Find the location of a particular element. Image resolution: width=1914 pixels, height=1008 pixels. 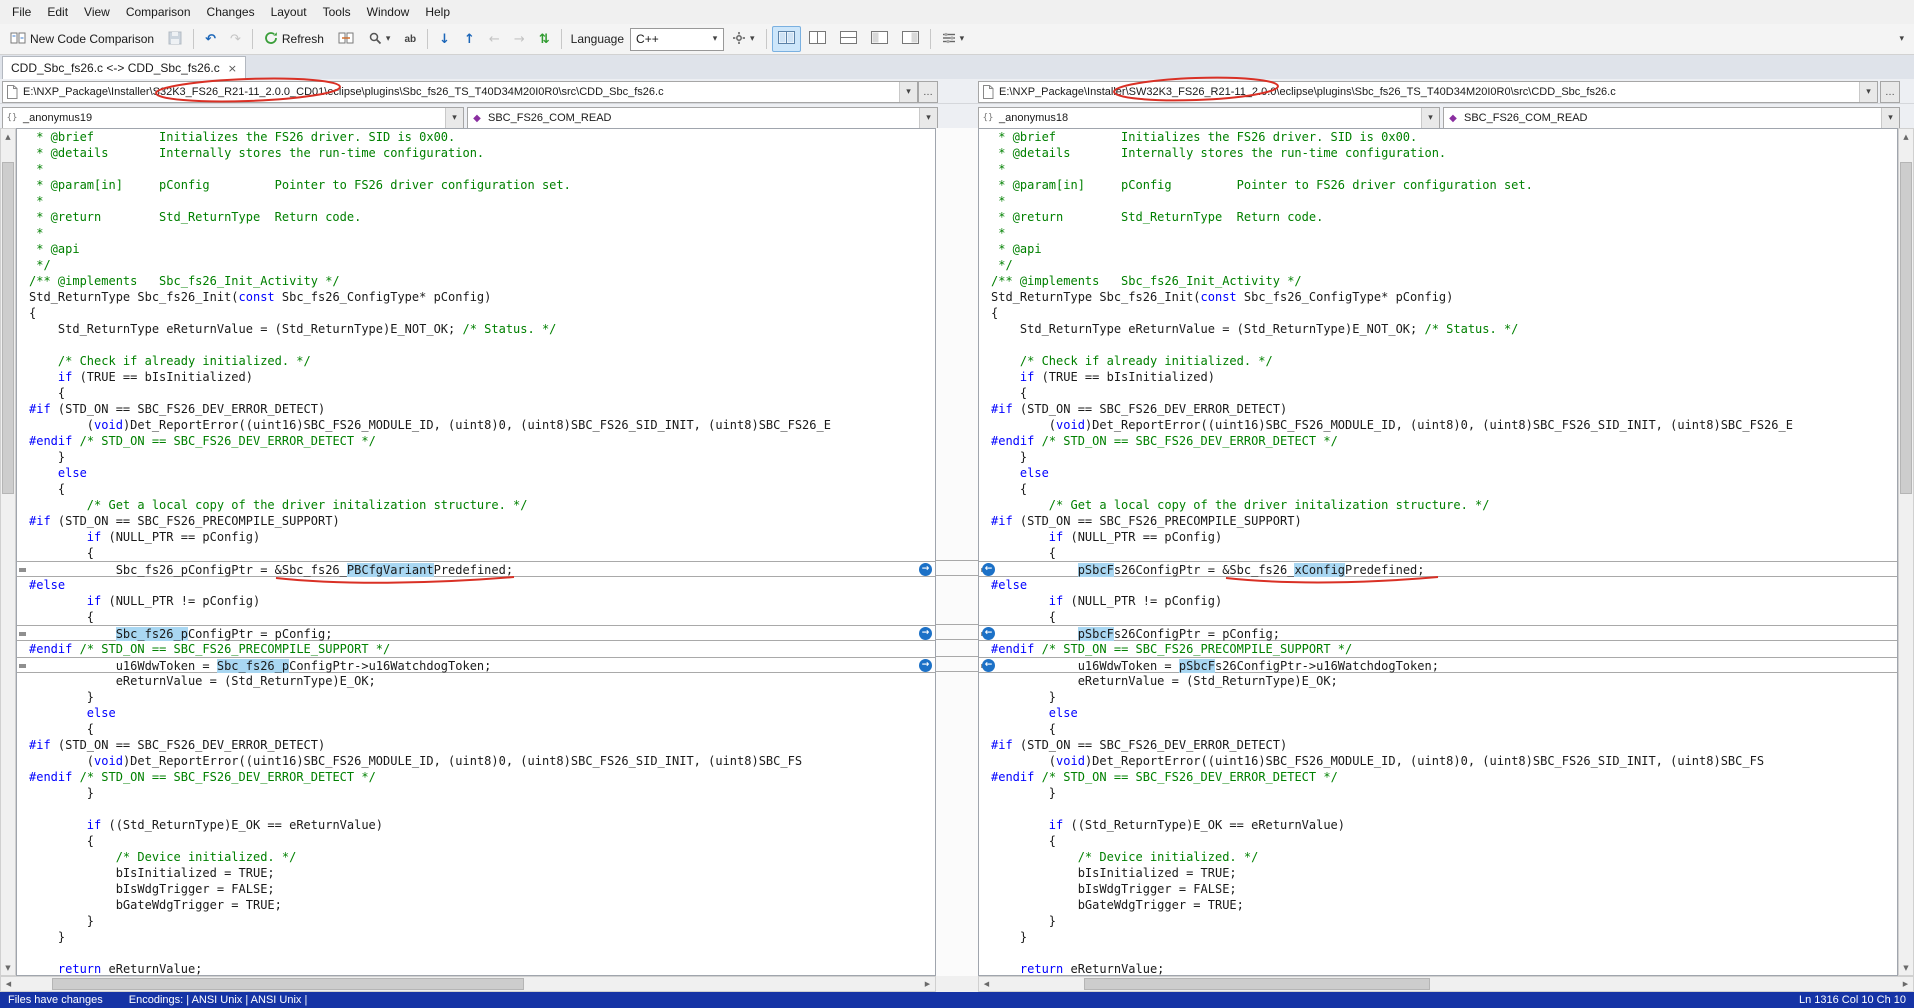

right-member-combo: ◆ SBC_FS26_COM_READ ▾ is located at coordinates (1671, 118).